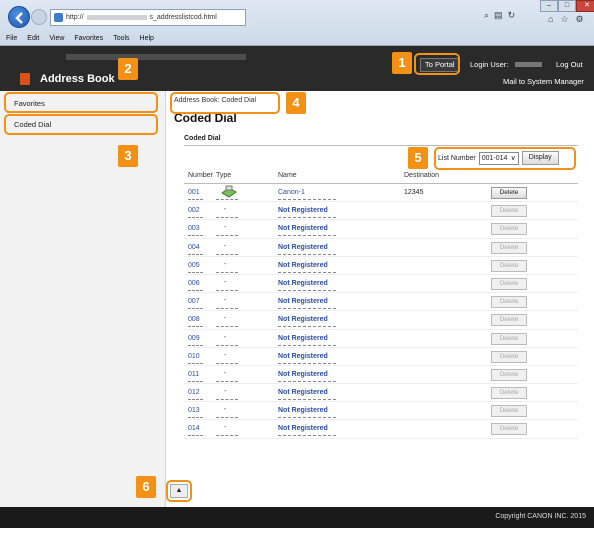  Describe the element at coordinates (195, 395) in the screenshot. I see `entry-number-link: 012` at that location.